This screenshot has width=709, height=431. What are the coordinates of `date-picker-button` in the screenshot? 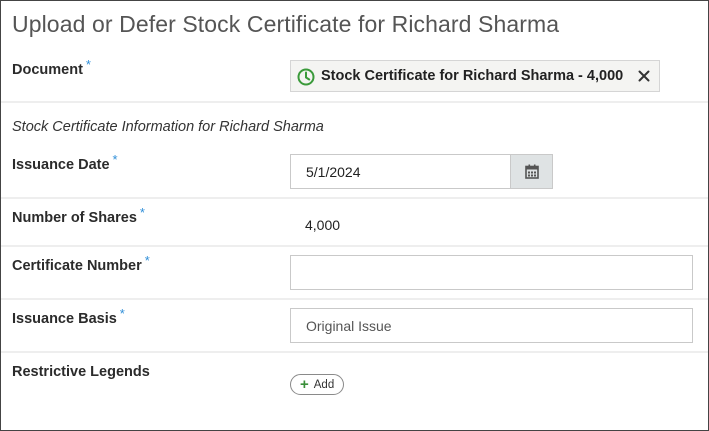 It's located at (531, 171).